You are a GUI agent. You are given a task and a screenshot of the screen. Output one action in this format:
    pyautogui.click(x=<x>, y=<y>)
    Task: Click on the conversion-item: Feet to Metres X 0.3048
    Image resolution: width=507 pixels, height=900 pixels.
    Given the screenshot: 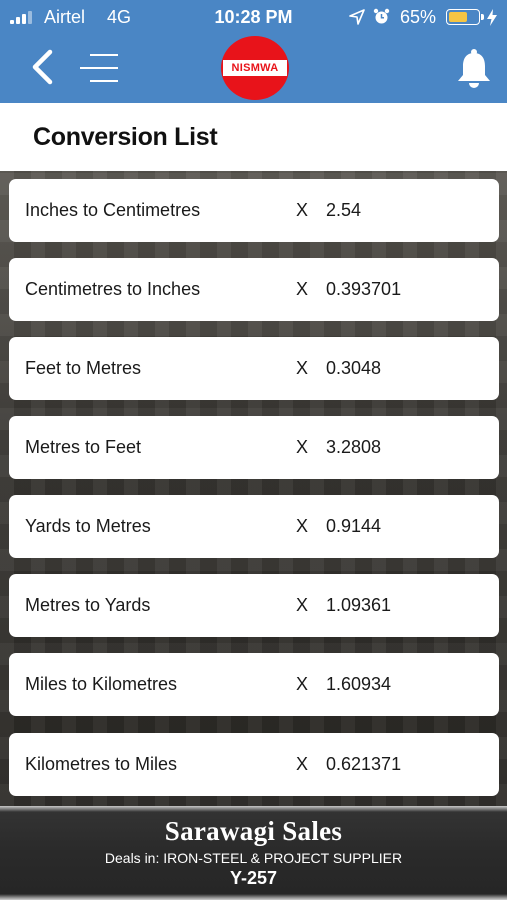 What is the action you would take?
    pyautogui.click(x=254, y=368)
    